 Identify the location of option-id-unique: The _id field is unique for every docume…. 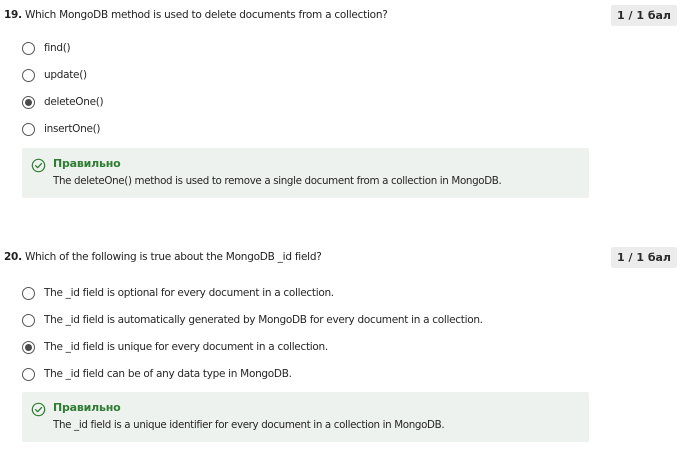
(175, 347).